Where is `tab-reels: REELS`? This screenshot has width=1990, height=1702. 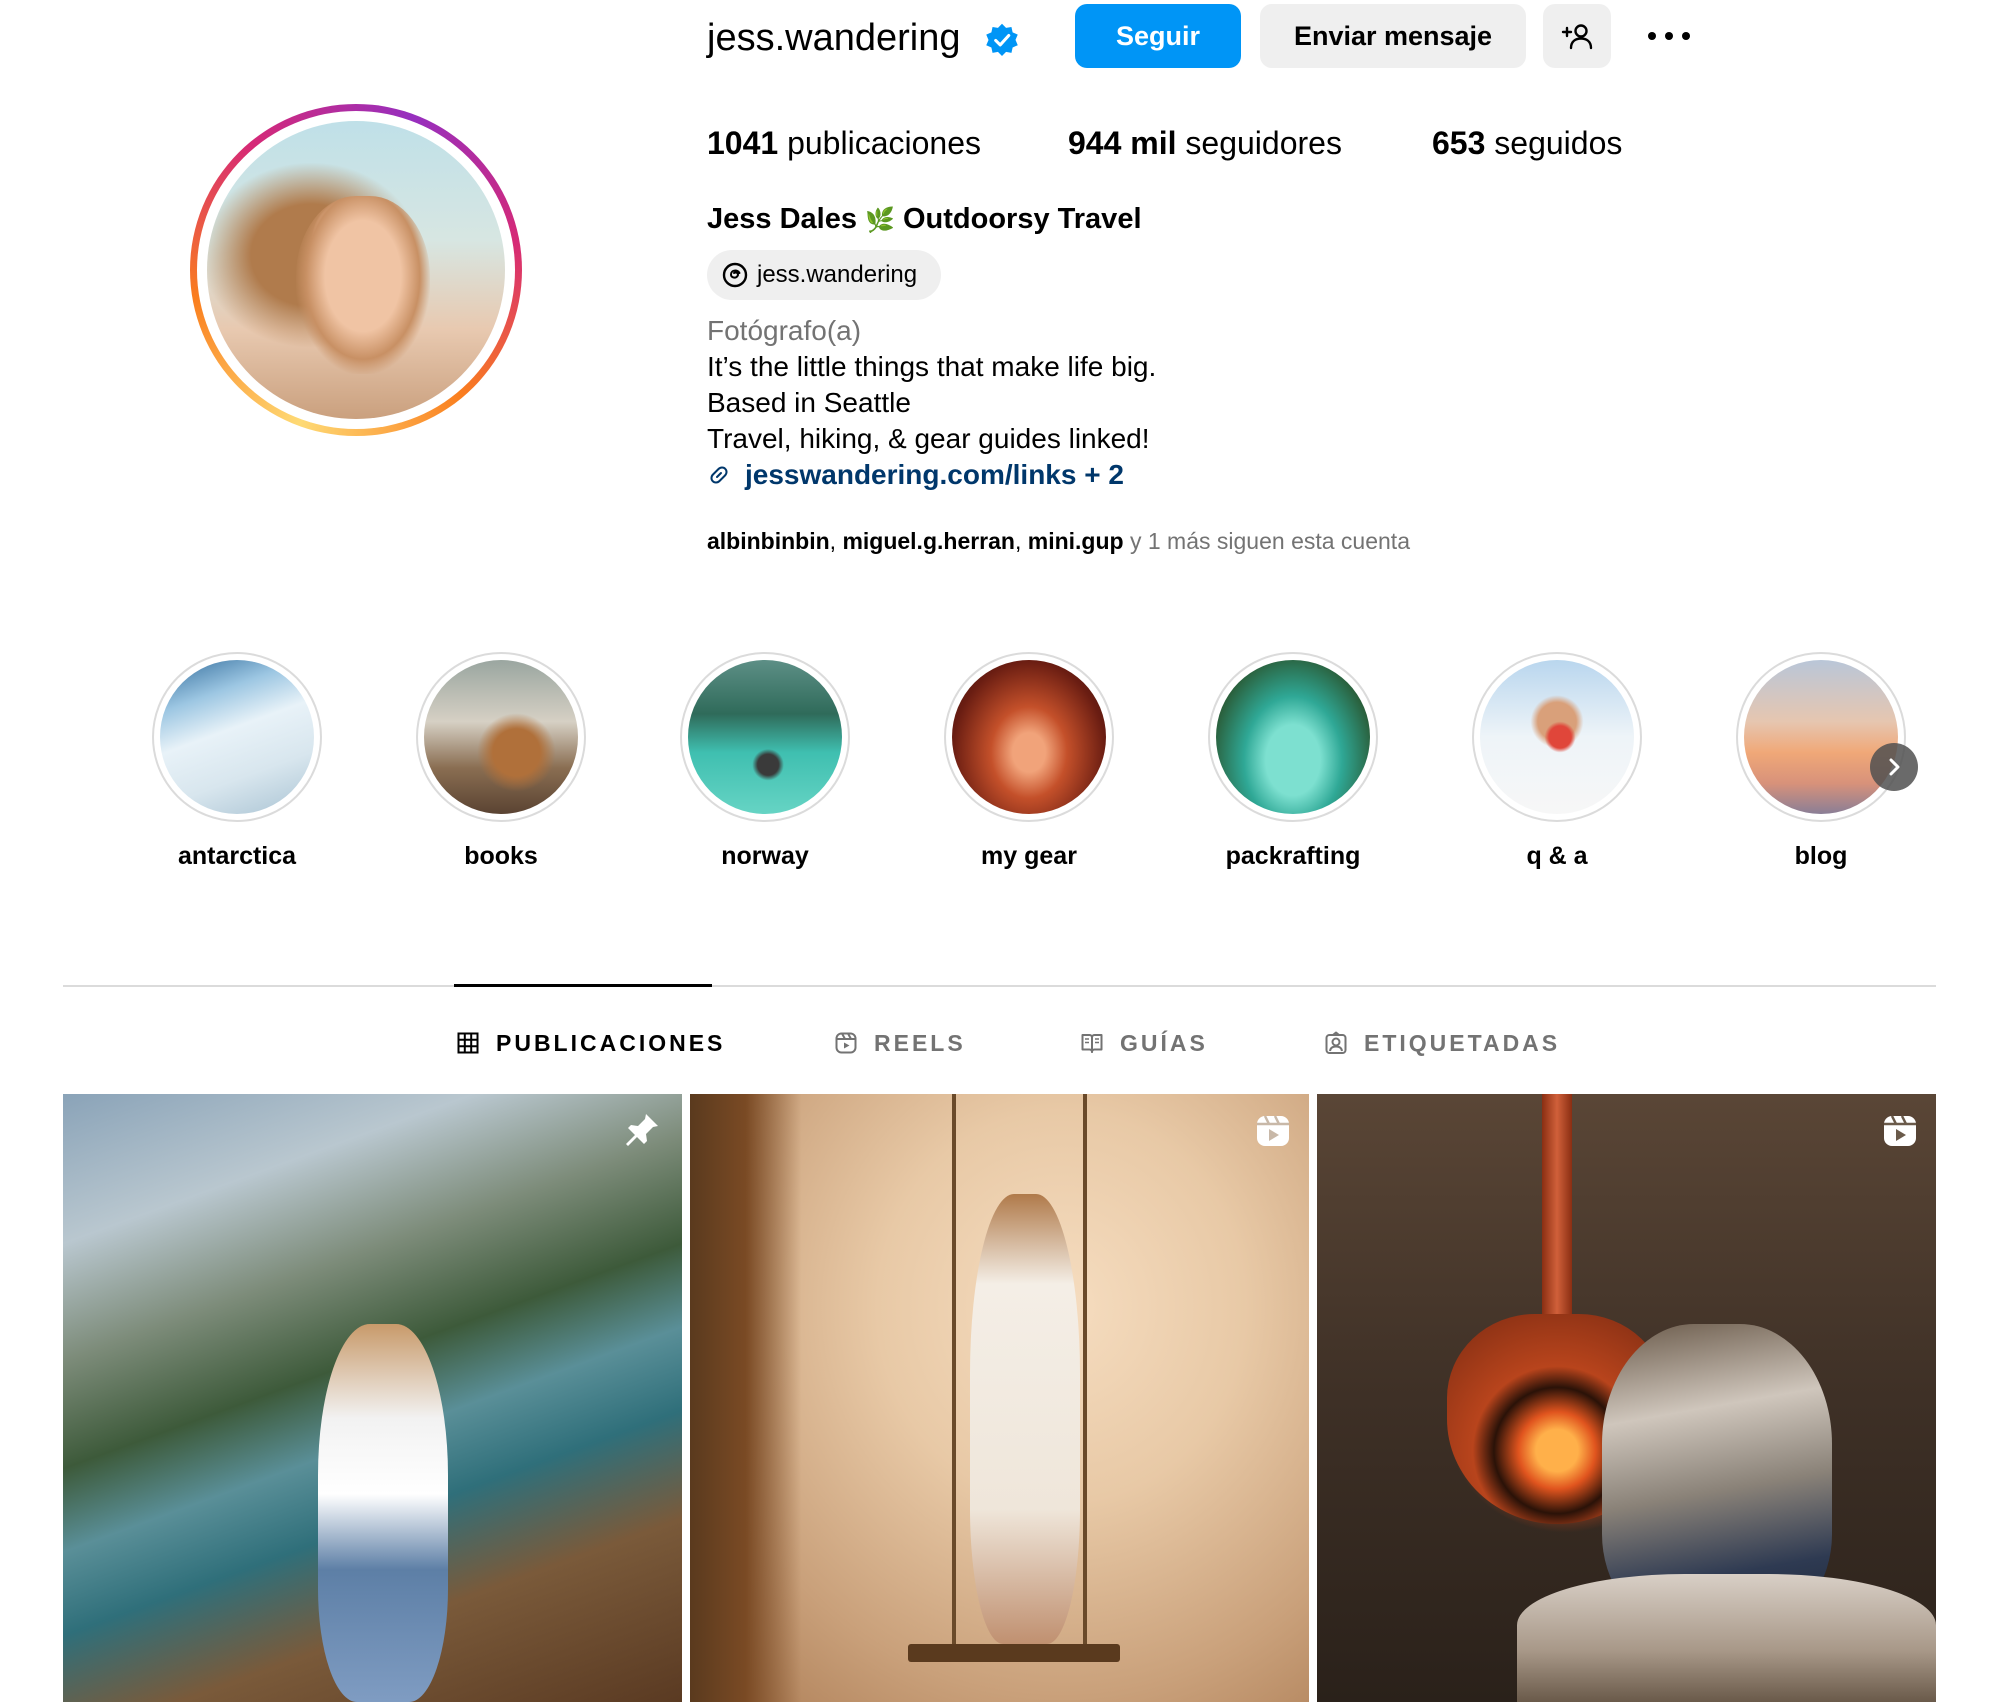
tab-reels: REELS is located at coordinates (900, 1043).